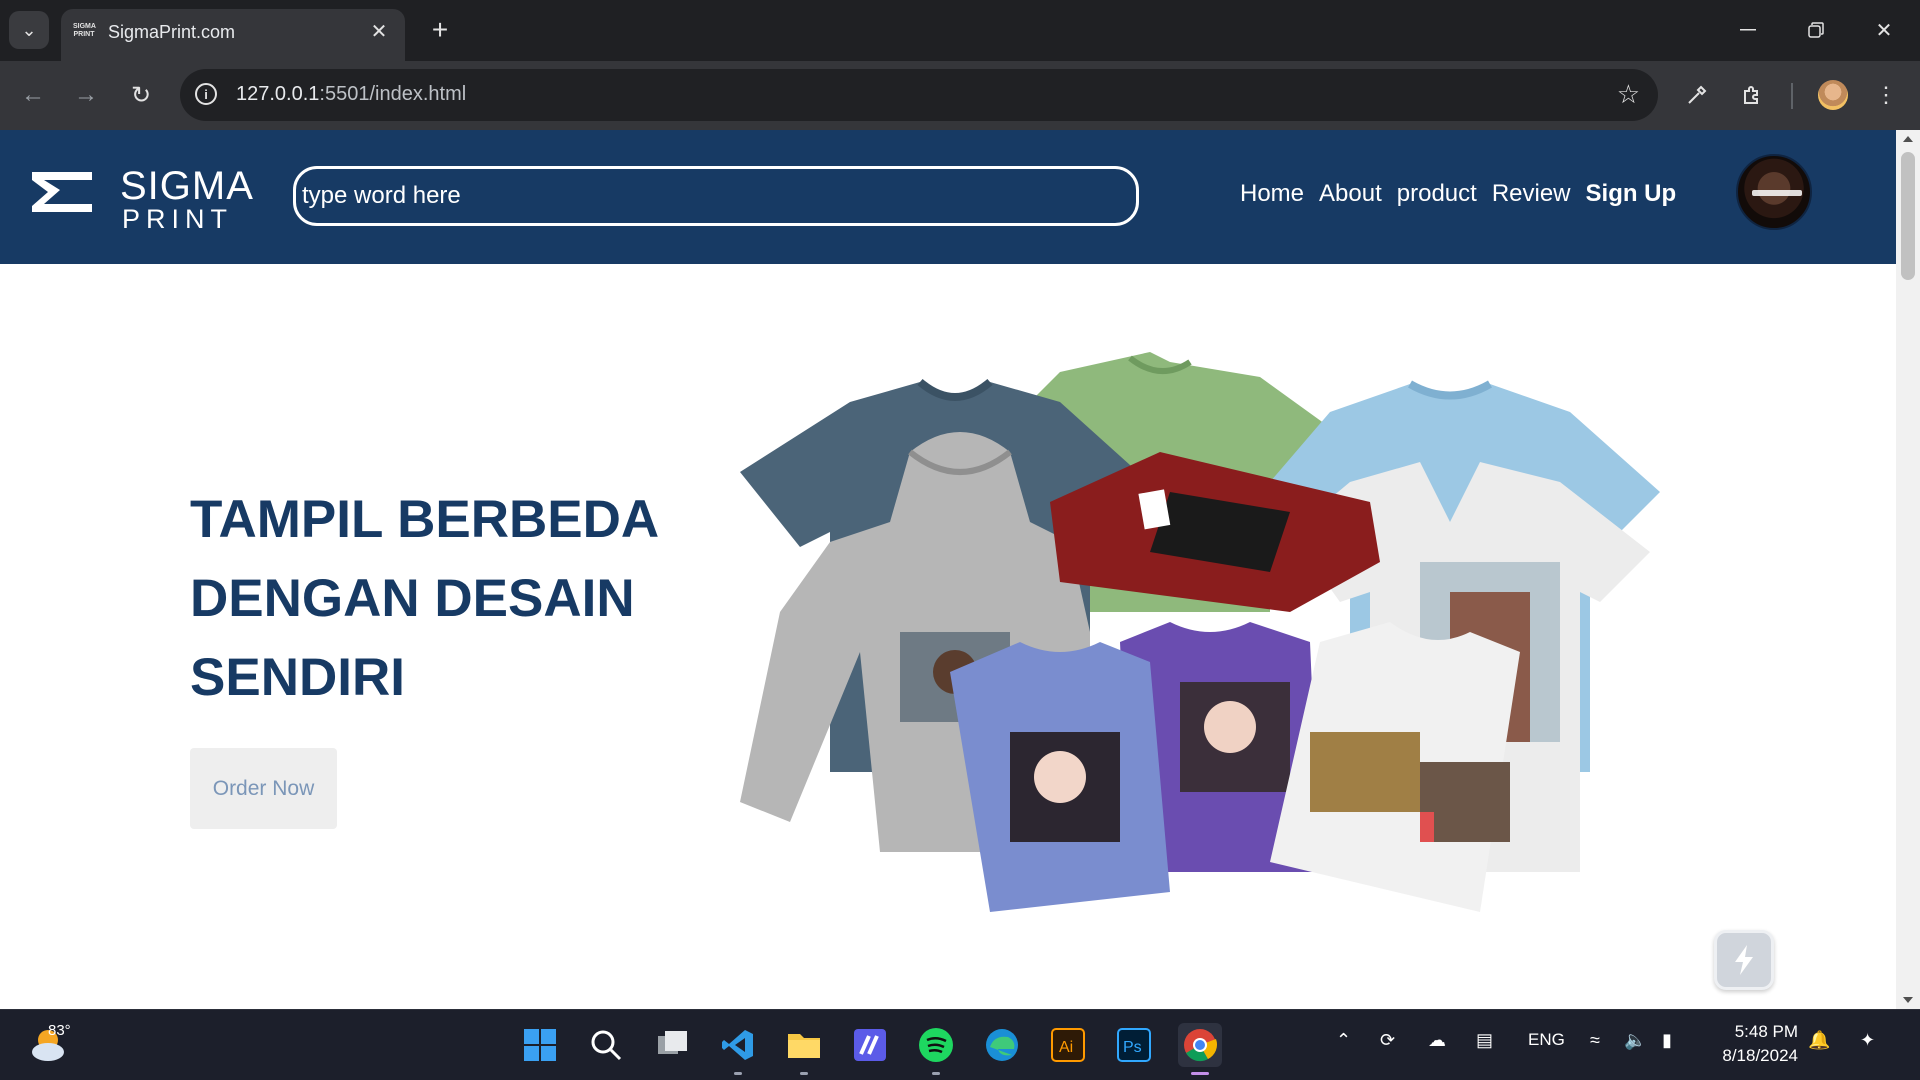 The height and width of the screenshot is (1080, 1920). Describe the element at coordinates (1595, 1040) in the screenshot. I see `wifi-icon: ≈` at that location.